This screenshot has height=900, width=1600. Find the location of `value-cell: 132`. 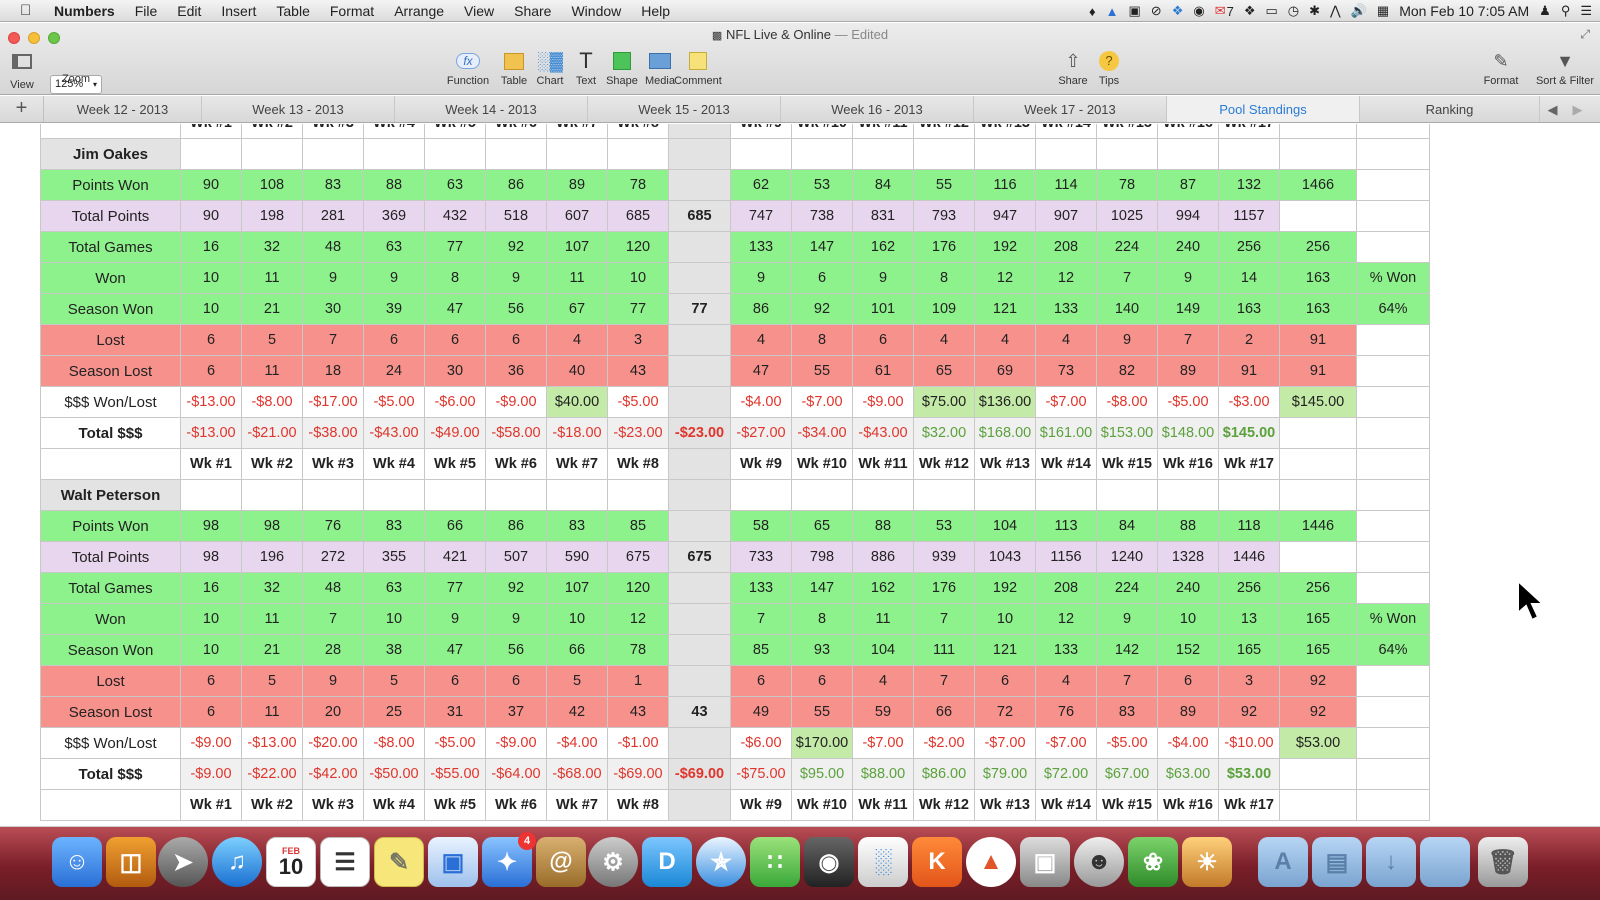

value-cell: 132 is located at coordinates (1249, 185).